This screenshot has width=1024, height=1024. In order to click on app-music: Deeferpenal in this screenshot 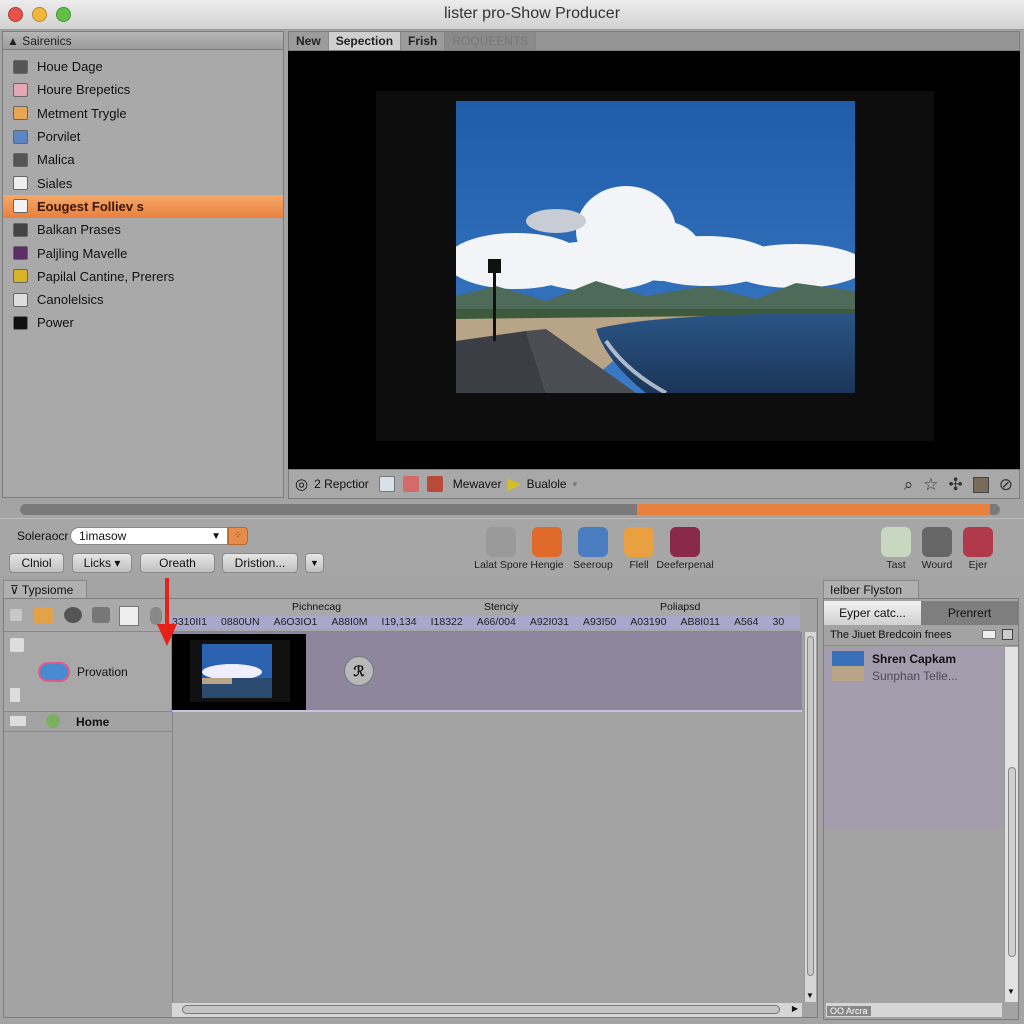, I will do `click(685, 549)`.